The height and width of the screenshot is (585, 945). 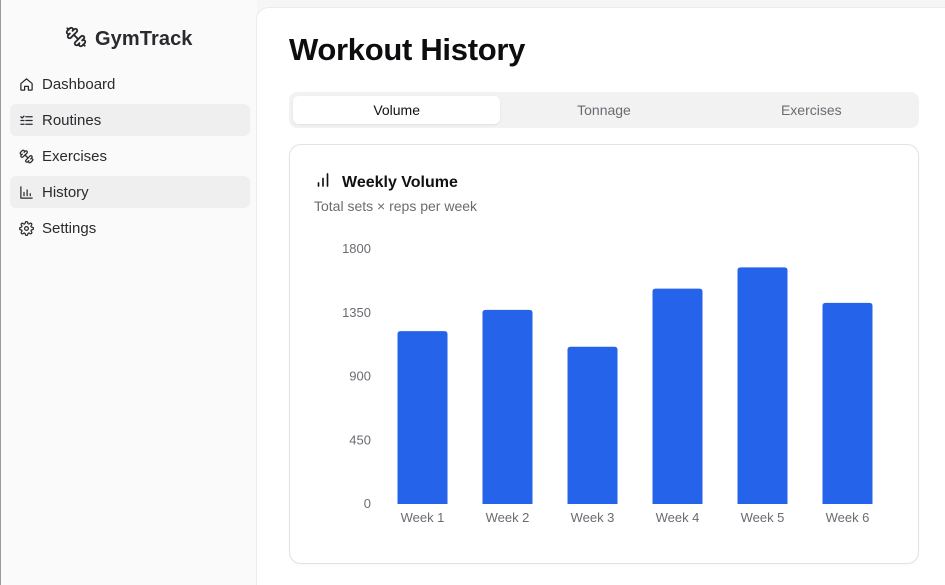 I want to click on sidebar-item-settings: Settings, so click(x=130, y=228).